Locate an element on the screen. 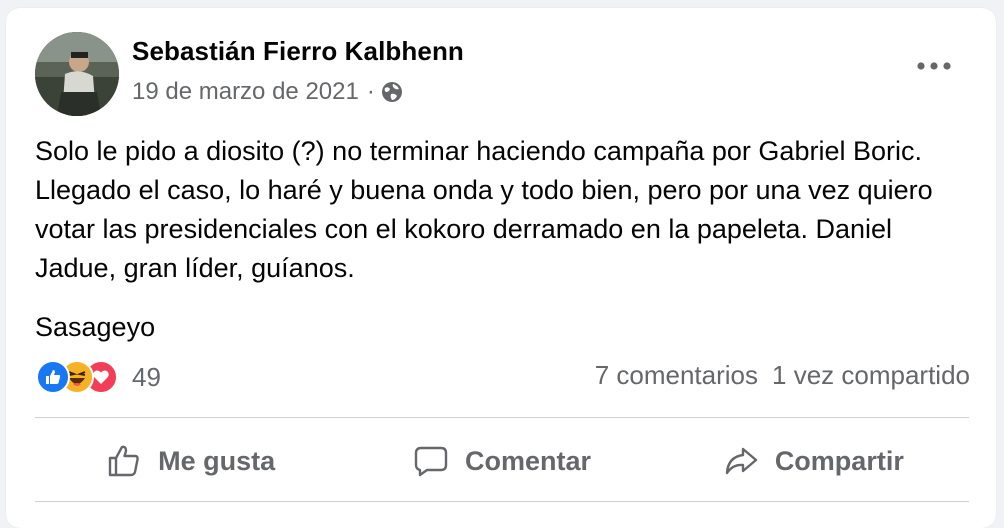 This screenshot has height=528, width=1004. share-label: Compartir is located at coordinates (839, 460).